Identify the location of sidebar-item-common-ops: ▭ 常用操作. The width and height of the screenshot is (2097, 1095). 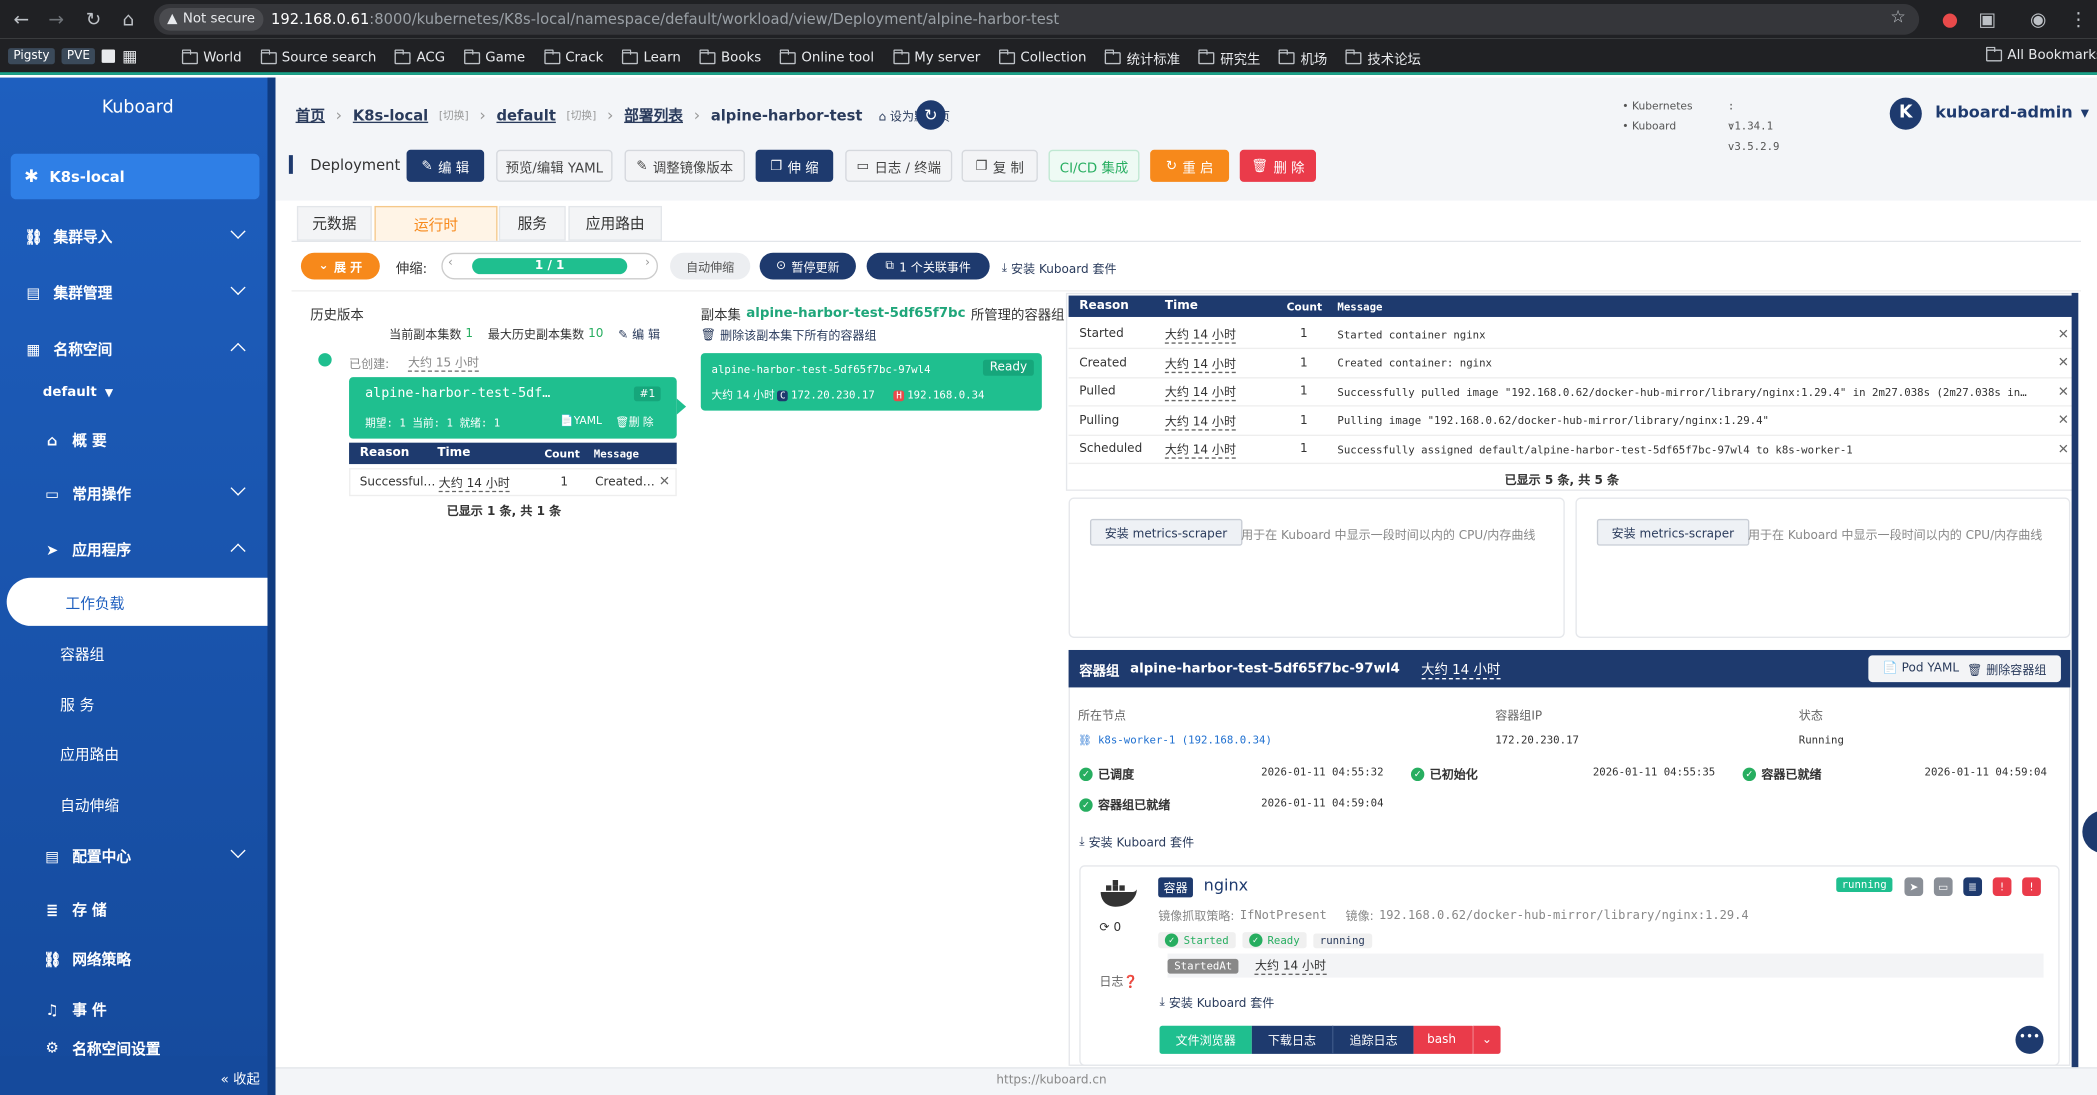
(133, 493).